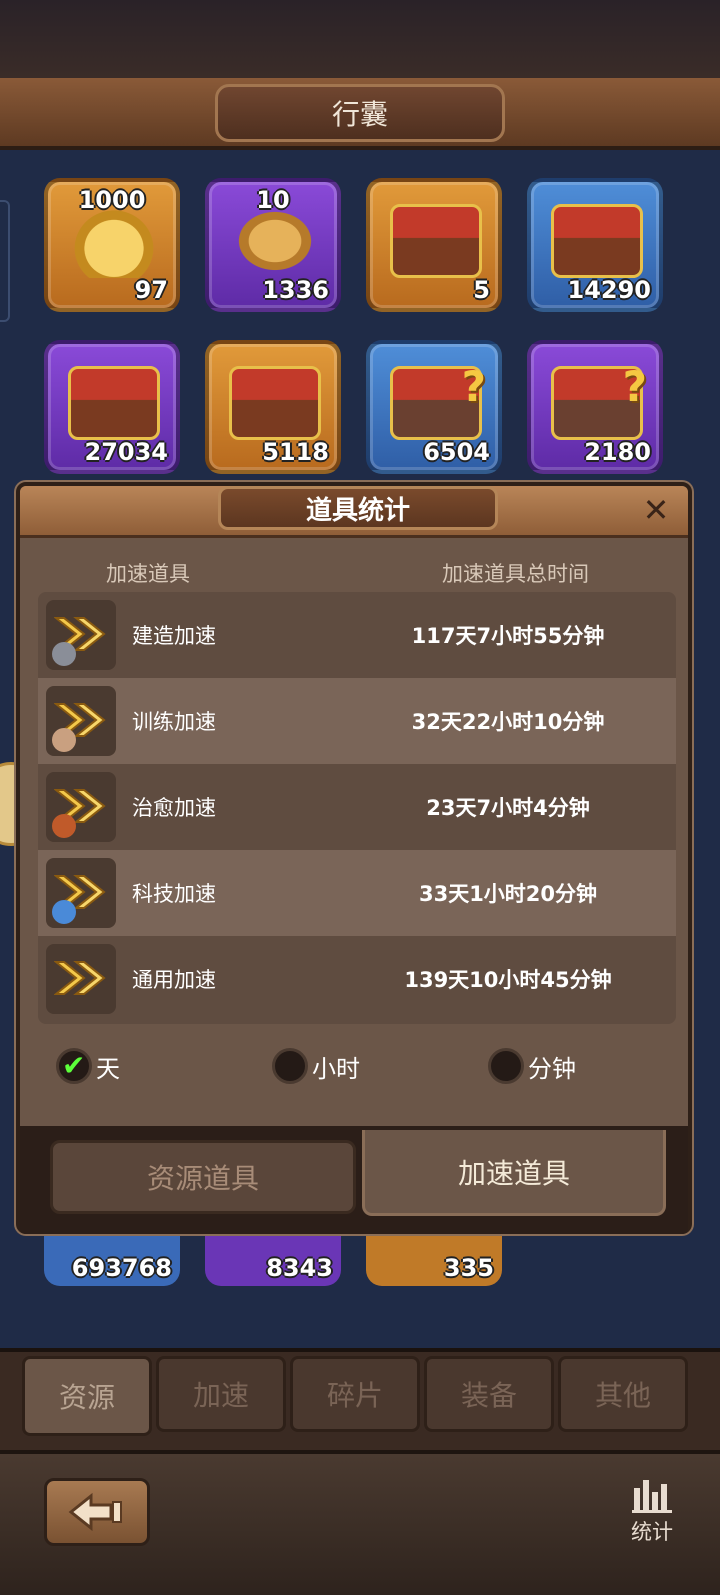  What do you see at coordinates (112, 200) in the screenshot?
I see `item-top-value: 1000` at bounding box center [112, 200].